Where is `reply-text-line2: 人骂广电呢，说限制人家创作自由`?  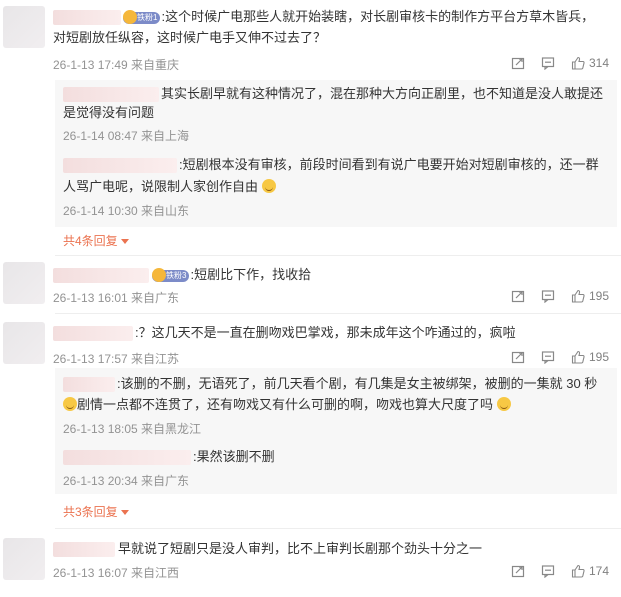
reply-text-line2: 人骂广电呢，说限制人家创作自由 is located at coordinates (169, 187).